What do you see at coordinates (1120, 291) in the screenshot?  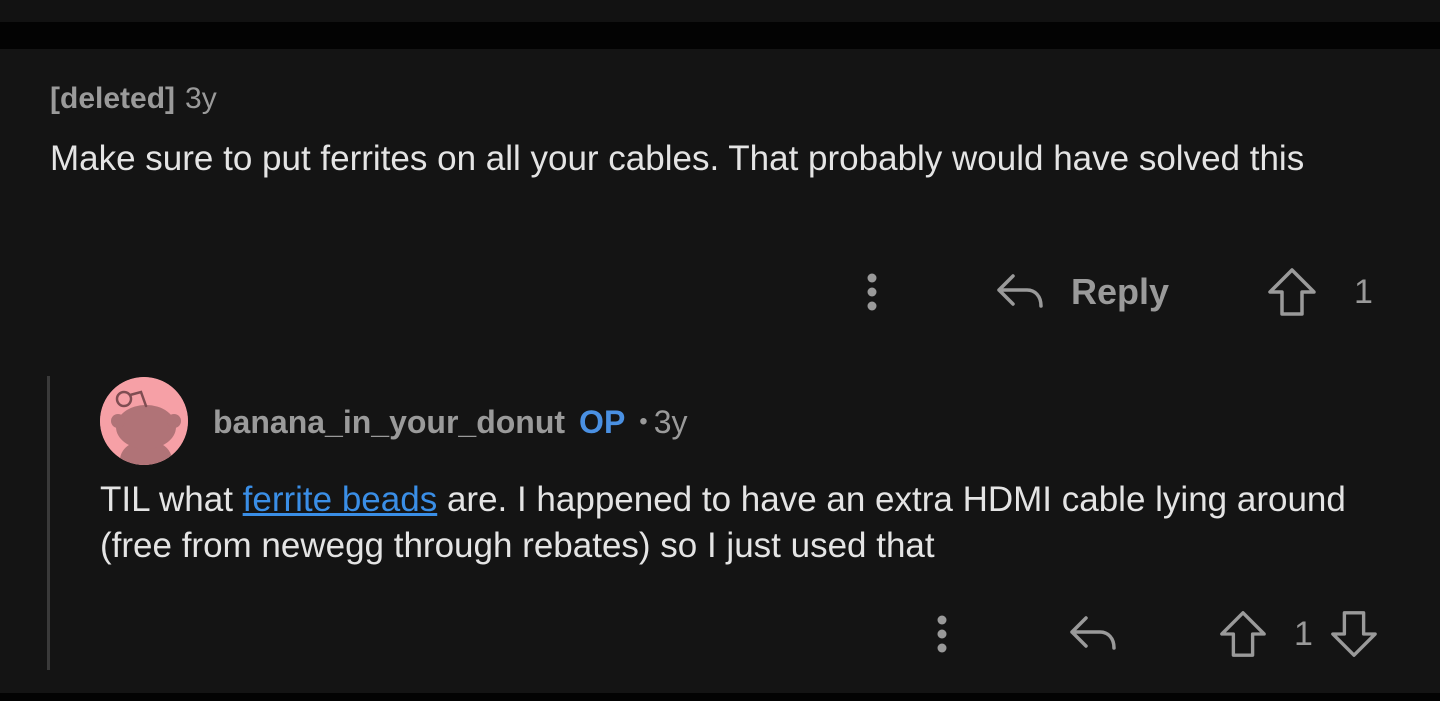 I see `reply-label: Reply` at bounding box center [1120, 291].